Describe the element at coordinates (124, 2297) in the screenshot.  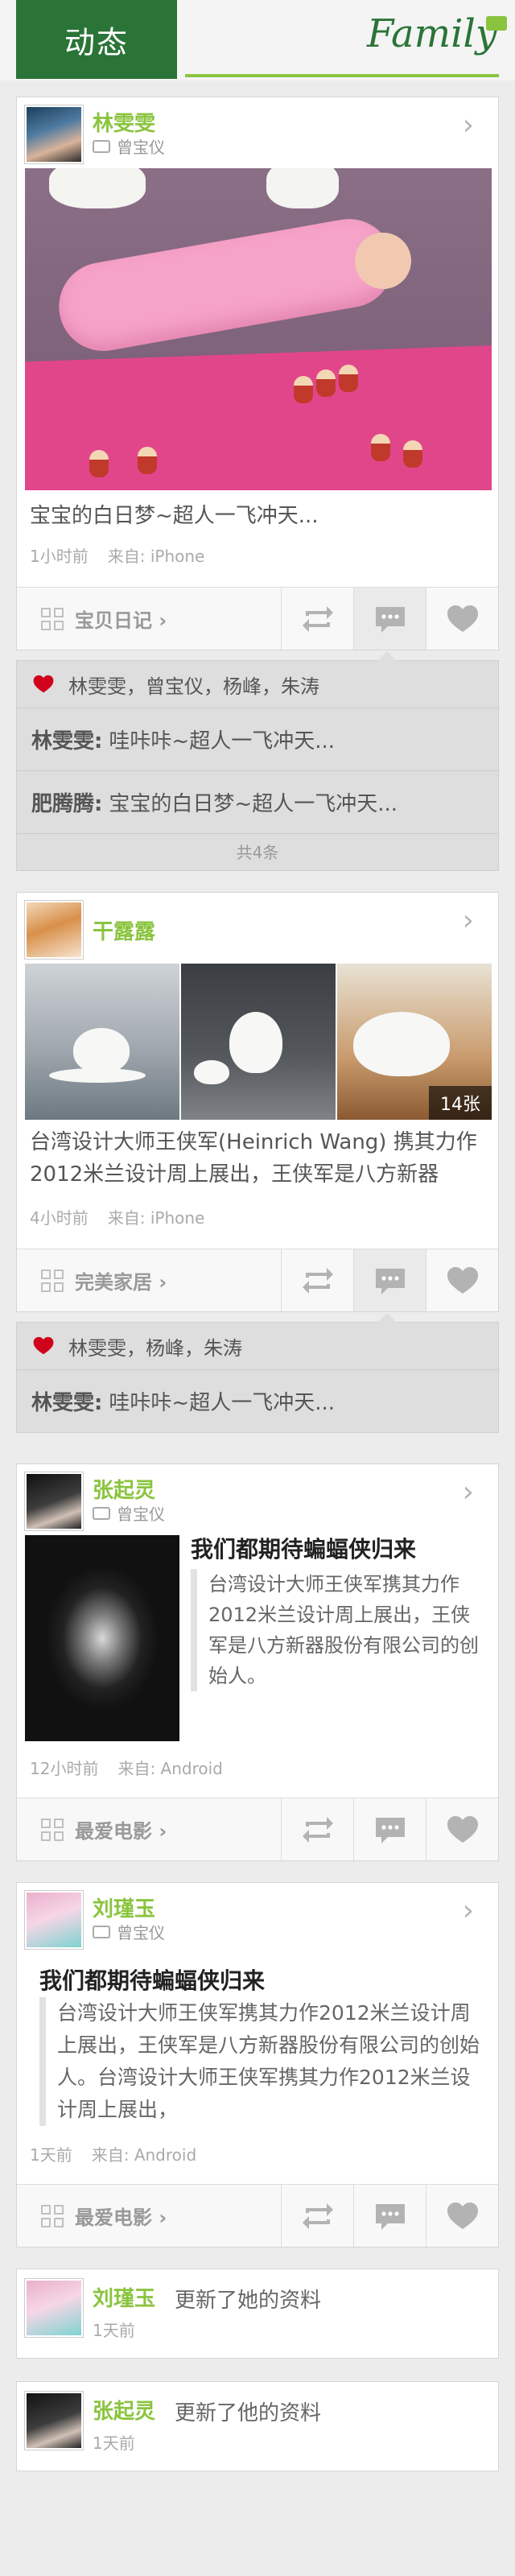
I see `update-username: 刘瑾玉` at that location.